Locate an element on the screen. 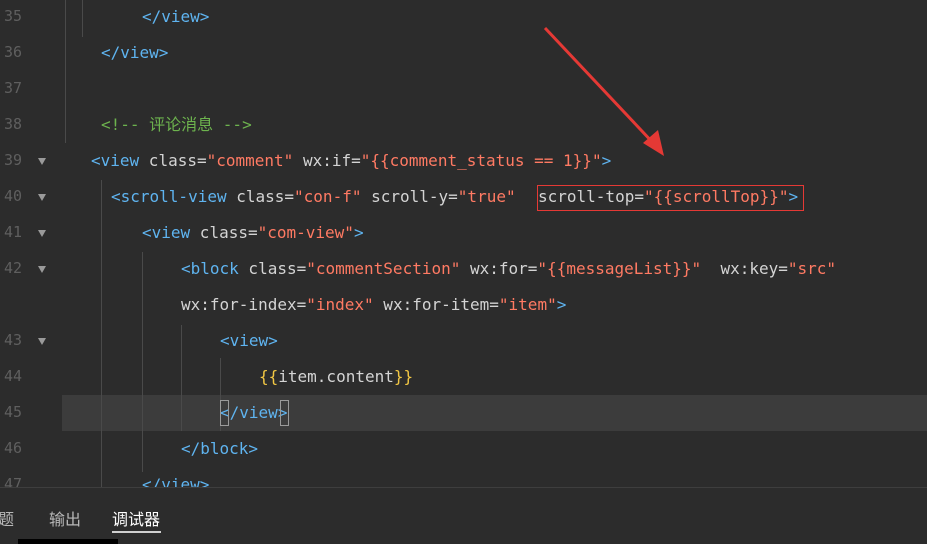 The image size is (927, 544). tab-problems: 题 is located at coordinates (7, 518).